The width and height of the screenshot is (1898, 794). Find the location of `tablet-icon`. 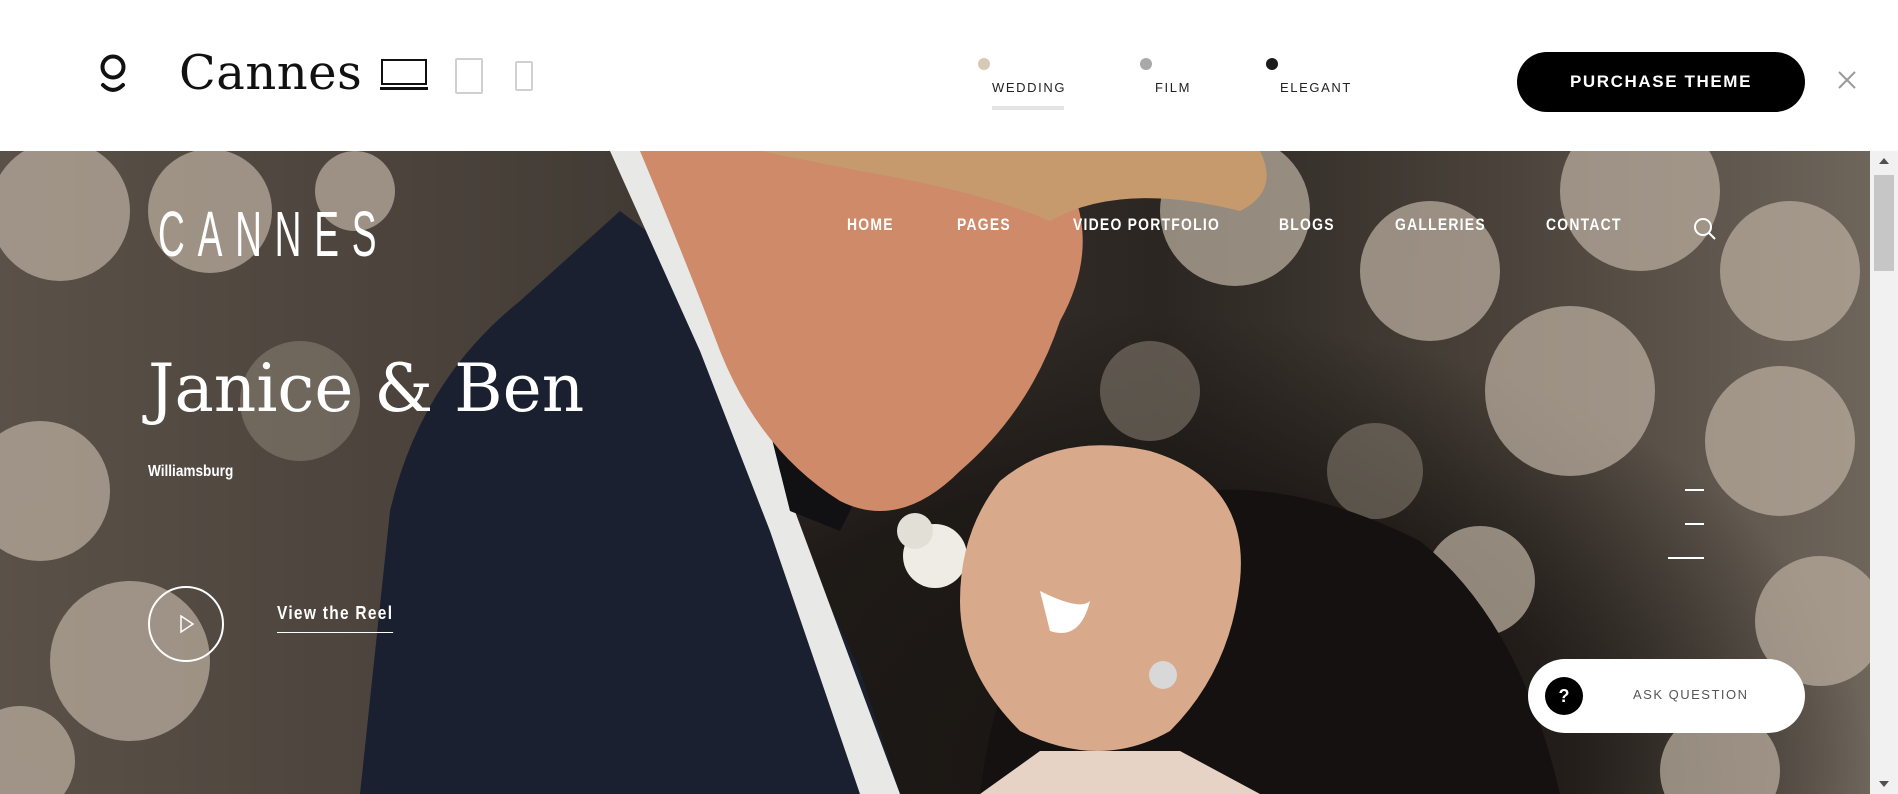

tablet-icon is located at coordinates (469, 76).